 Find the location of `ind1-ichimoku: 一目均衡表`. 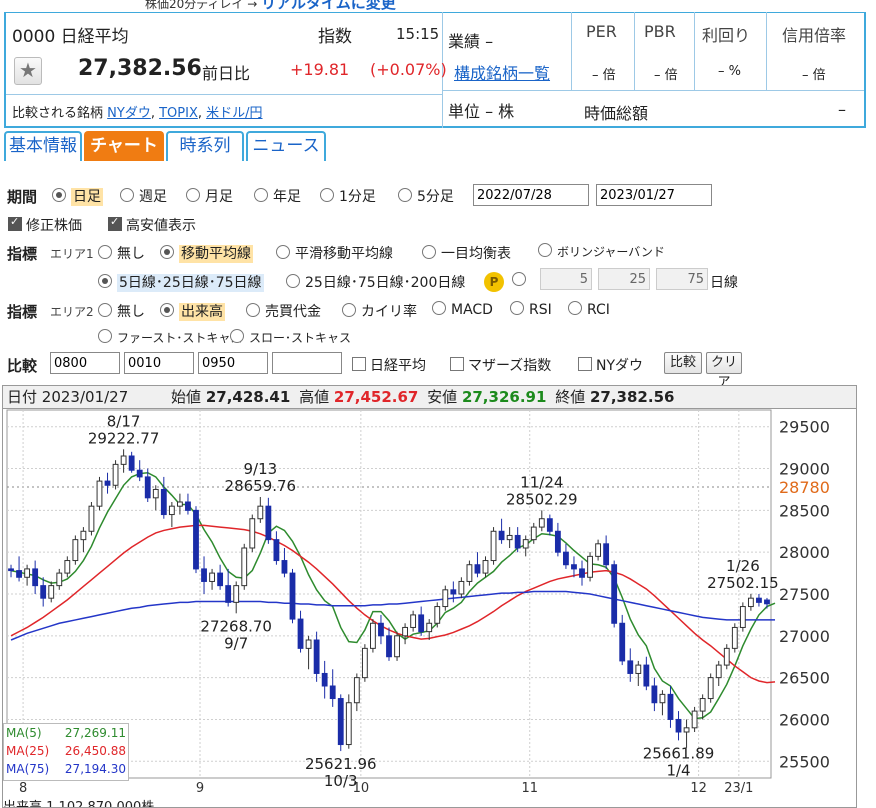

ind1-ichimoku: 一目均衡表 is located at coordinates (466, 253).